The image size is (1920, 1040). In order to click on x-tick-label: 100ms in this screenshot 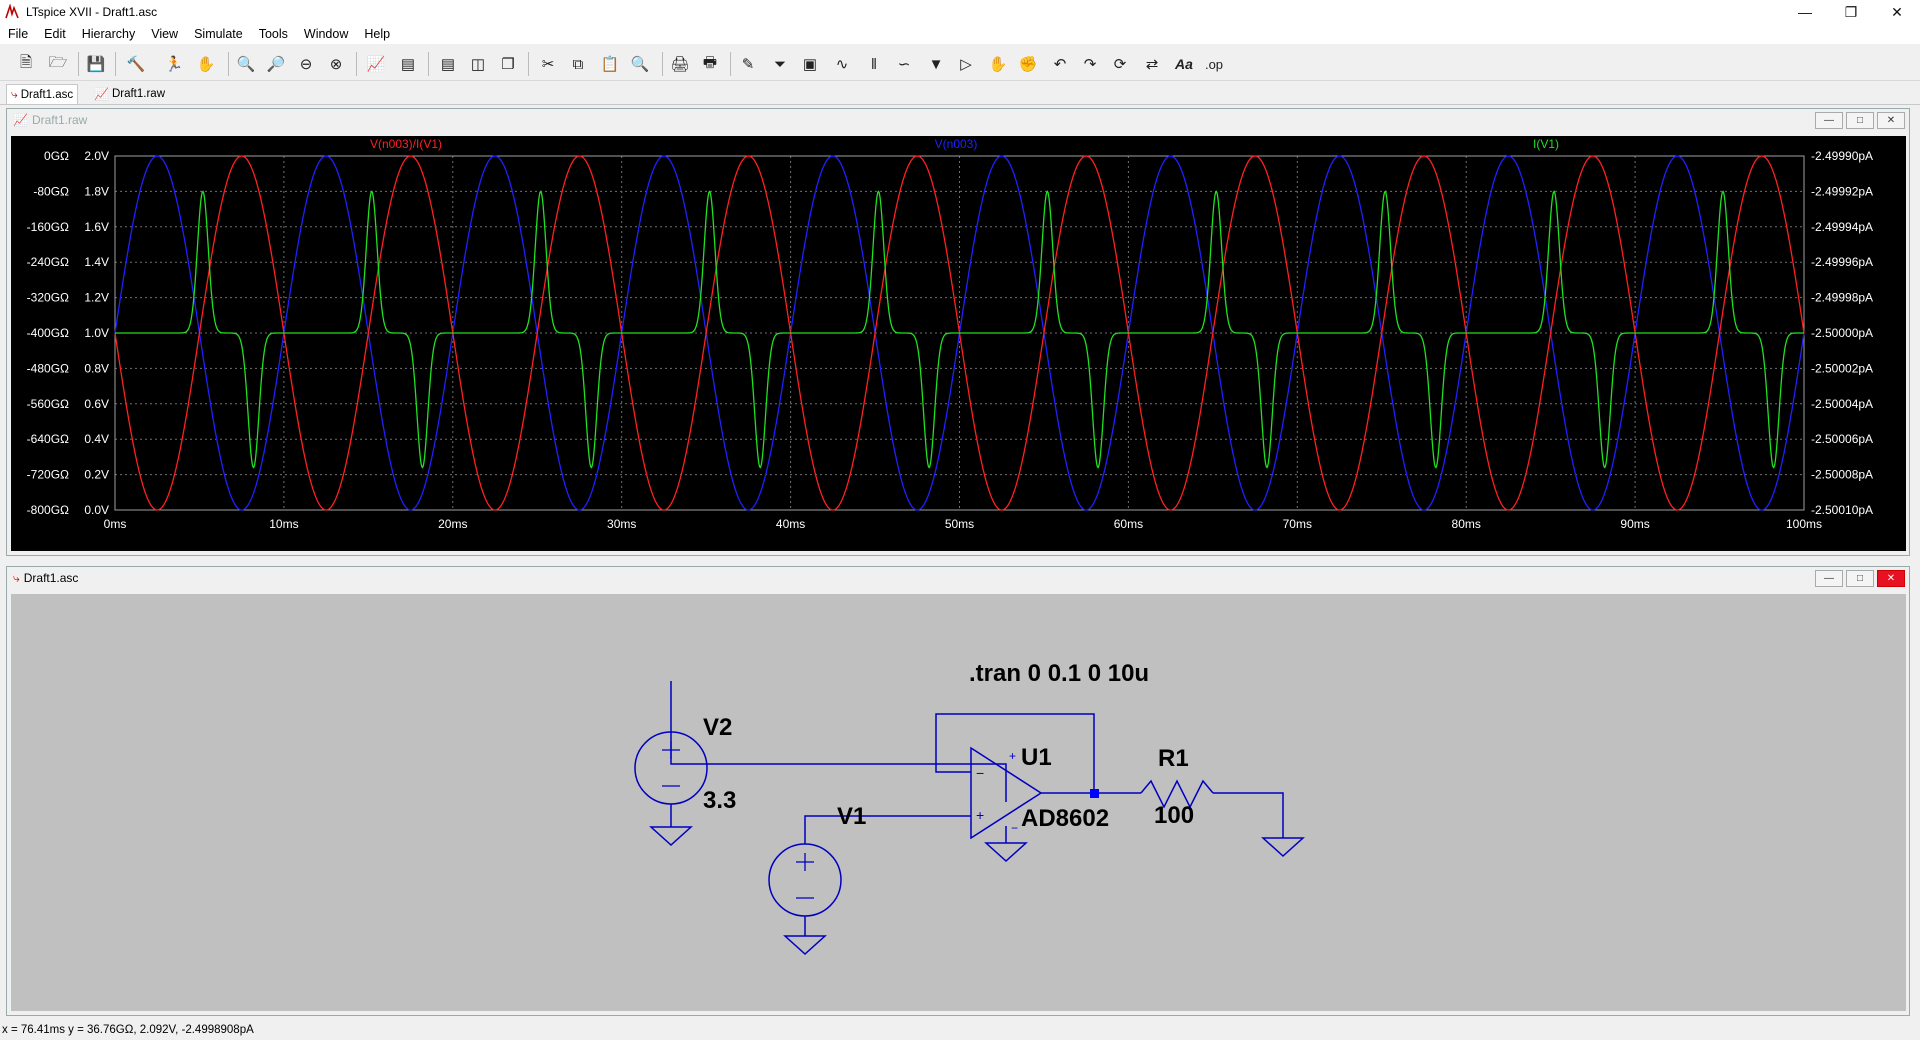, I will do `click(1804, 524)`.